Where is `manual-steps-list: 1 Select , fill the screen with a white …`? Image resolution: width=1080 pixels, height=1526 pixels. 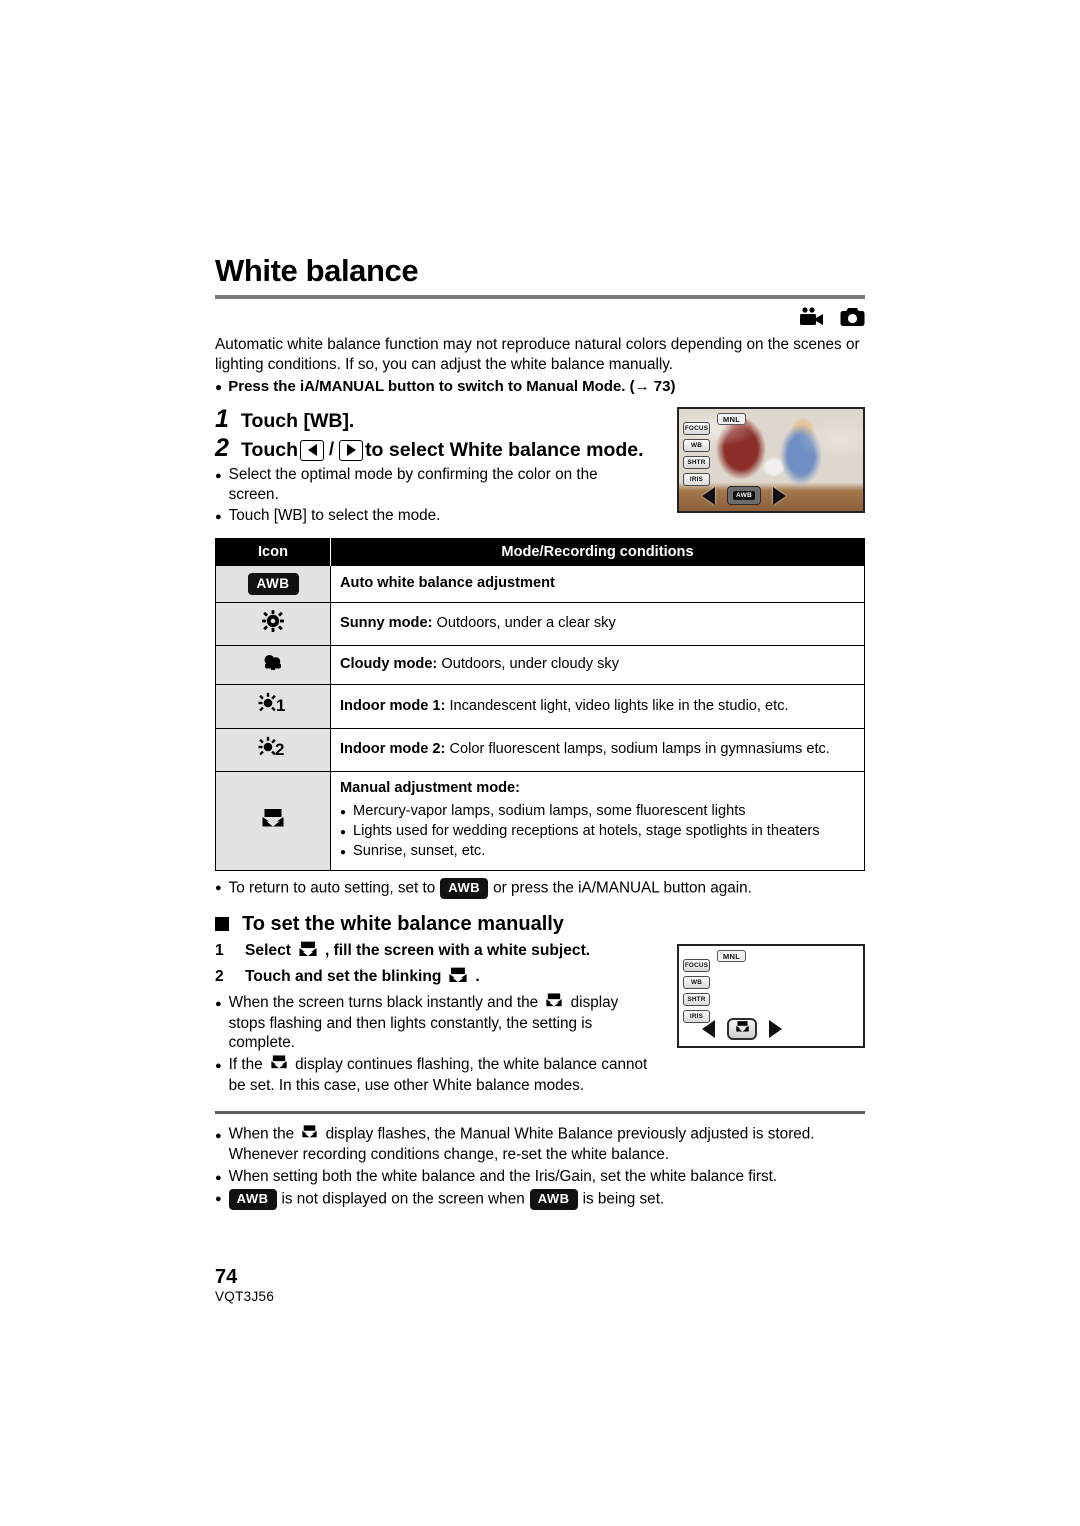
manual-steps-list: 1 Select , fill the screen with a white … is located at coordinates (450, 1018).